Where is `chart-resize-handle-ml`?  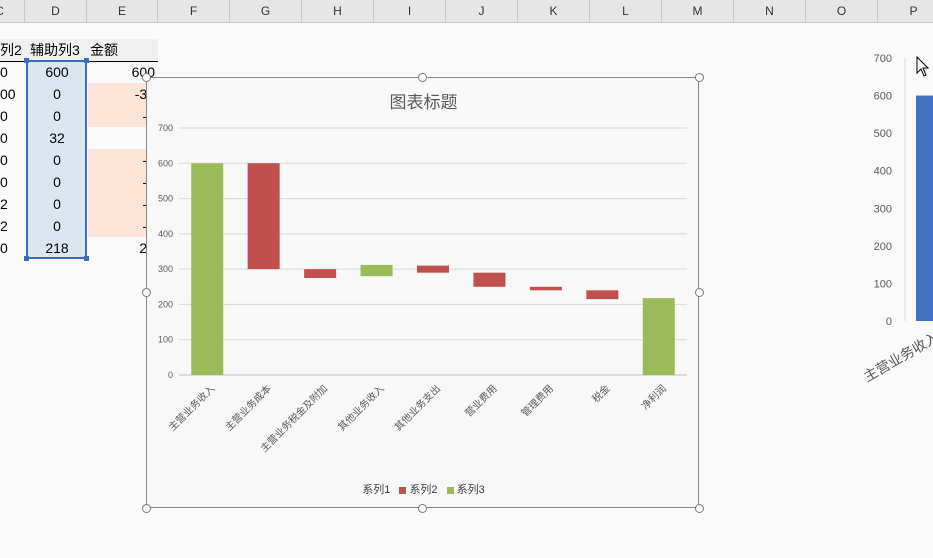
chart-resize-handle-ml is located at coordinates (146, 292).